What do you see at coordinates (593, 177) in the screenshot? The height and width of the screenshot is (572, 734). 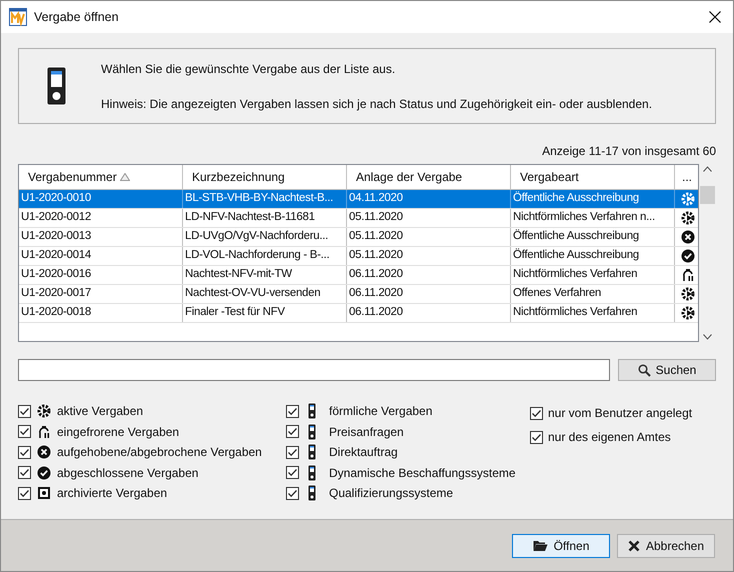 I see `column-header: Vergabeart` at bounding box center [593, 177].